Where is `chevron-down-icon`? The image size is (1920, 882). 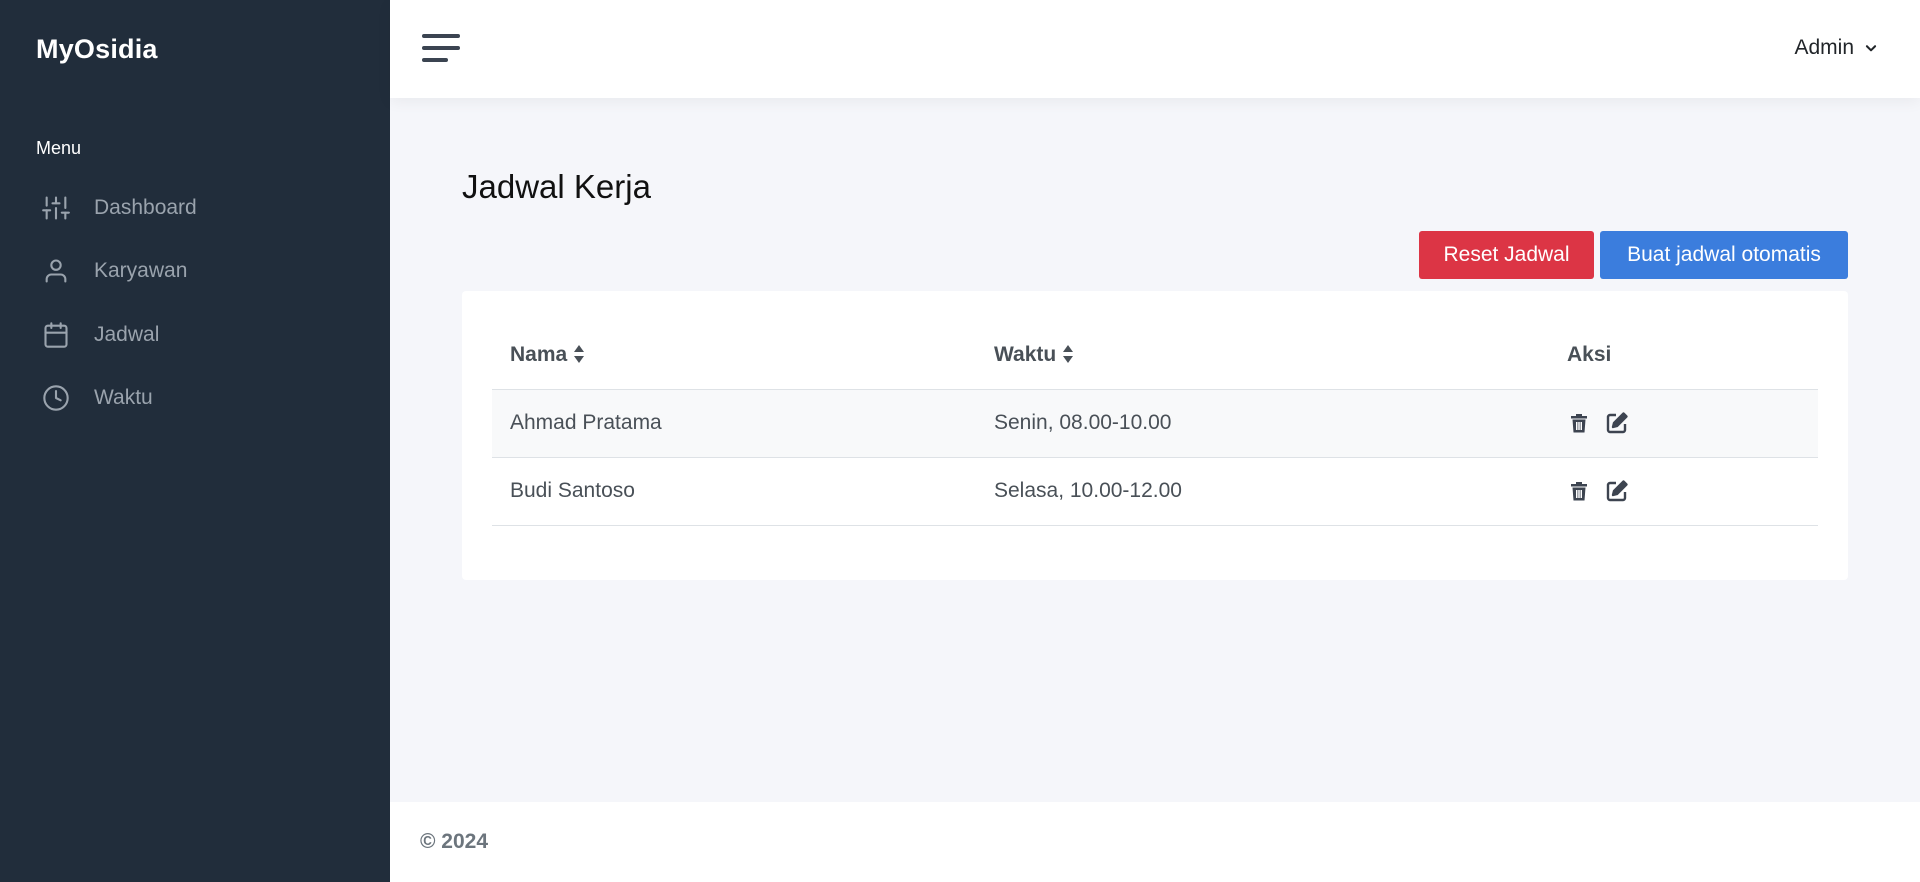
chevron-down-icon is located at coordinates (1871, 48).